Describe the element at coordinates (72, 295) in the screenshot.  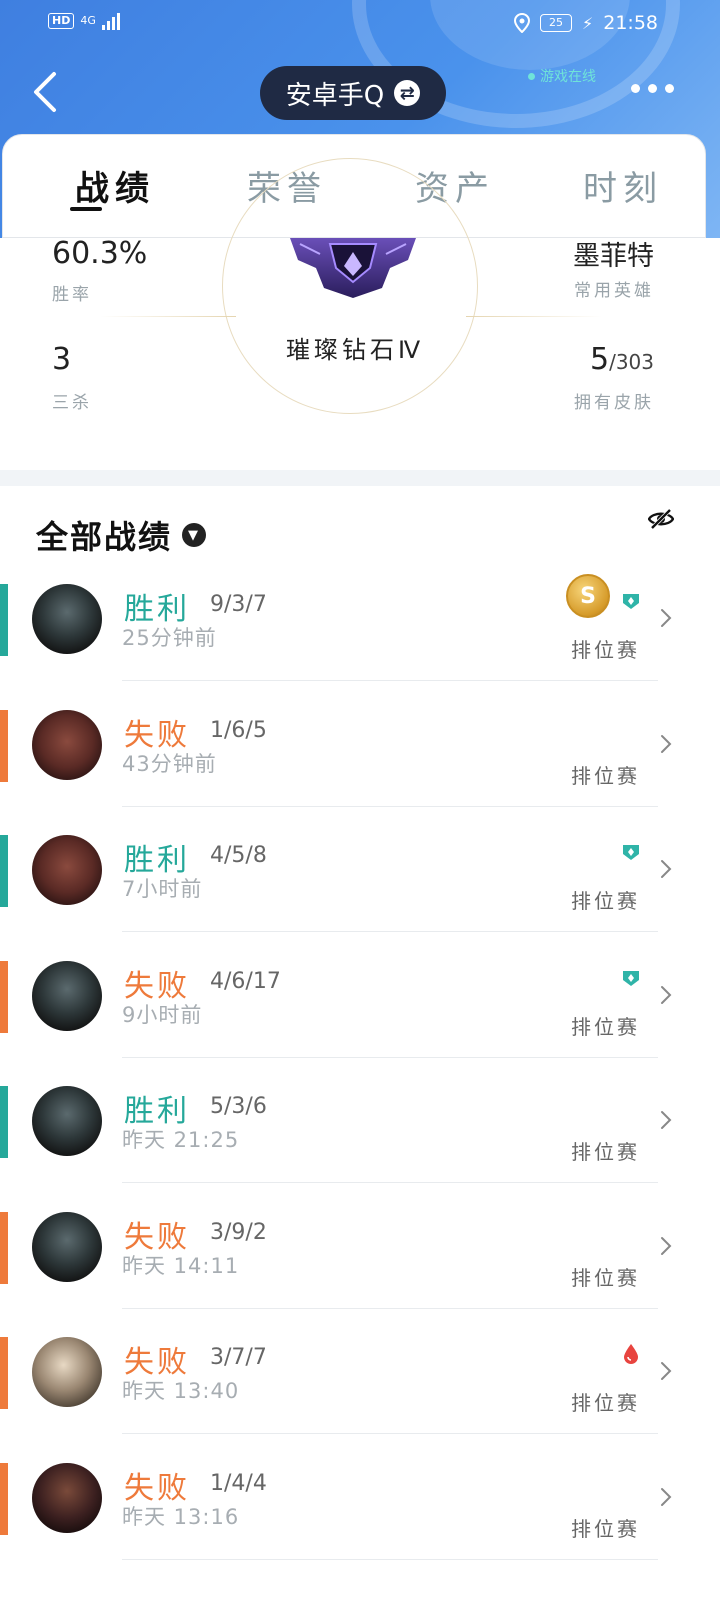
I see `win-rate-label: 胜率` at that location.